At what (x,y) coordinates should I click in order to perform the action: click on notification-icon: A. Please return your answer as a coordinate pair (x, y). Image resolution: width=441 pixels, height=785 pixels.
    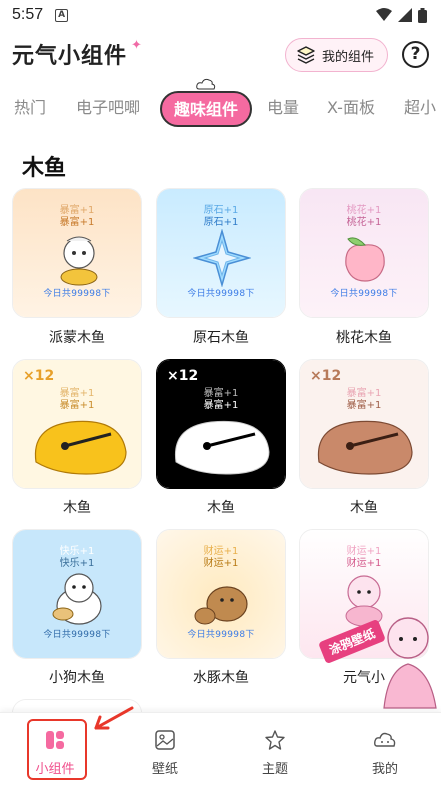
    Looking at the image, I should click on (62, 15).